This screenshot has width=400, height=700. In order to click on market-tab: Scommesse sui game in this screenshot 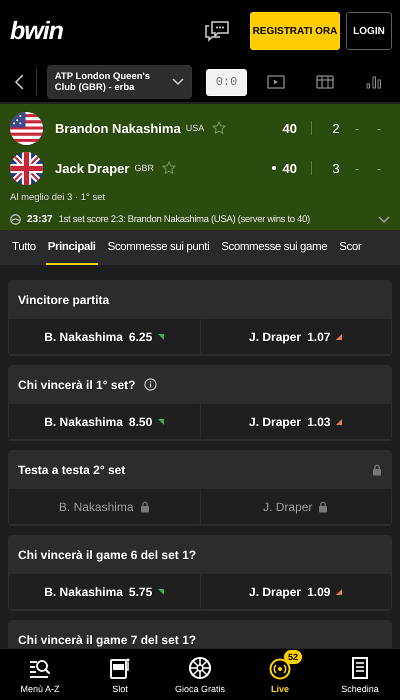, I will do `click(274, 247)`.